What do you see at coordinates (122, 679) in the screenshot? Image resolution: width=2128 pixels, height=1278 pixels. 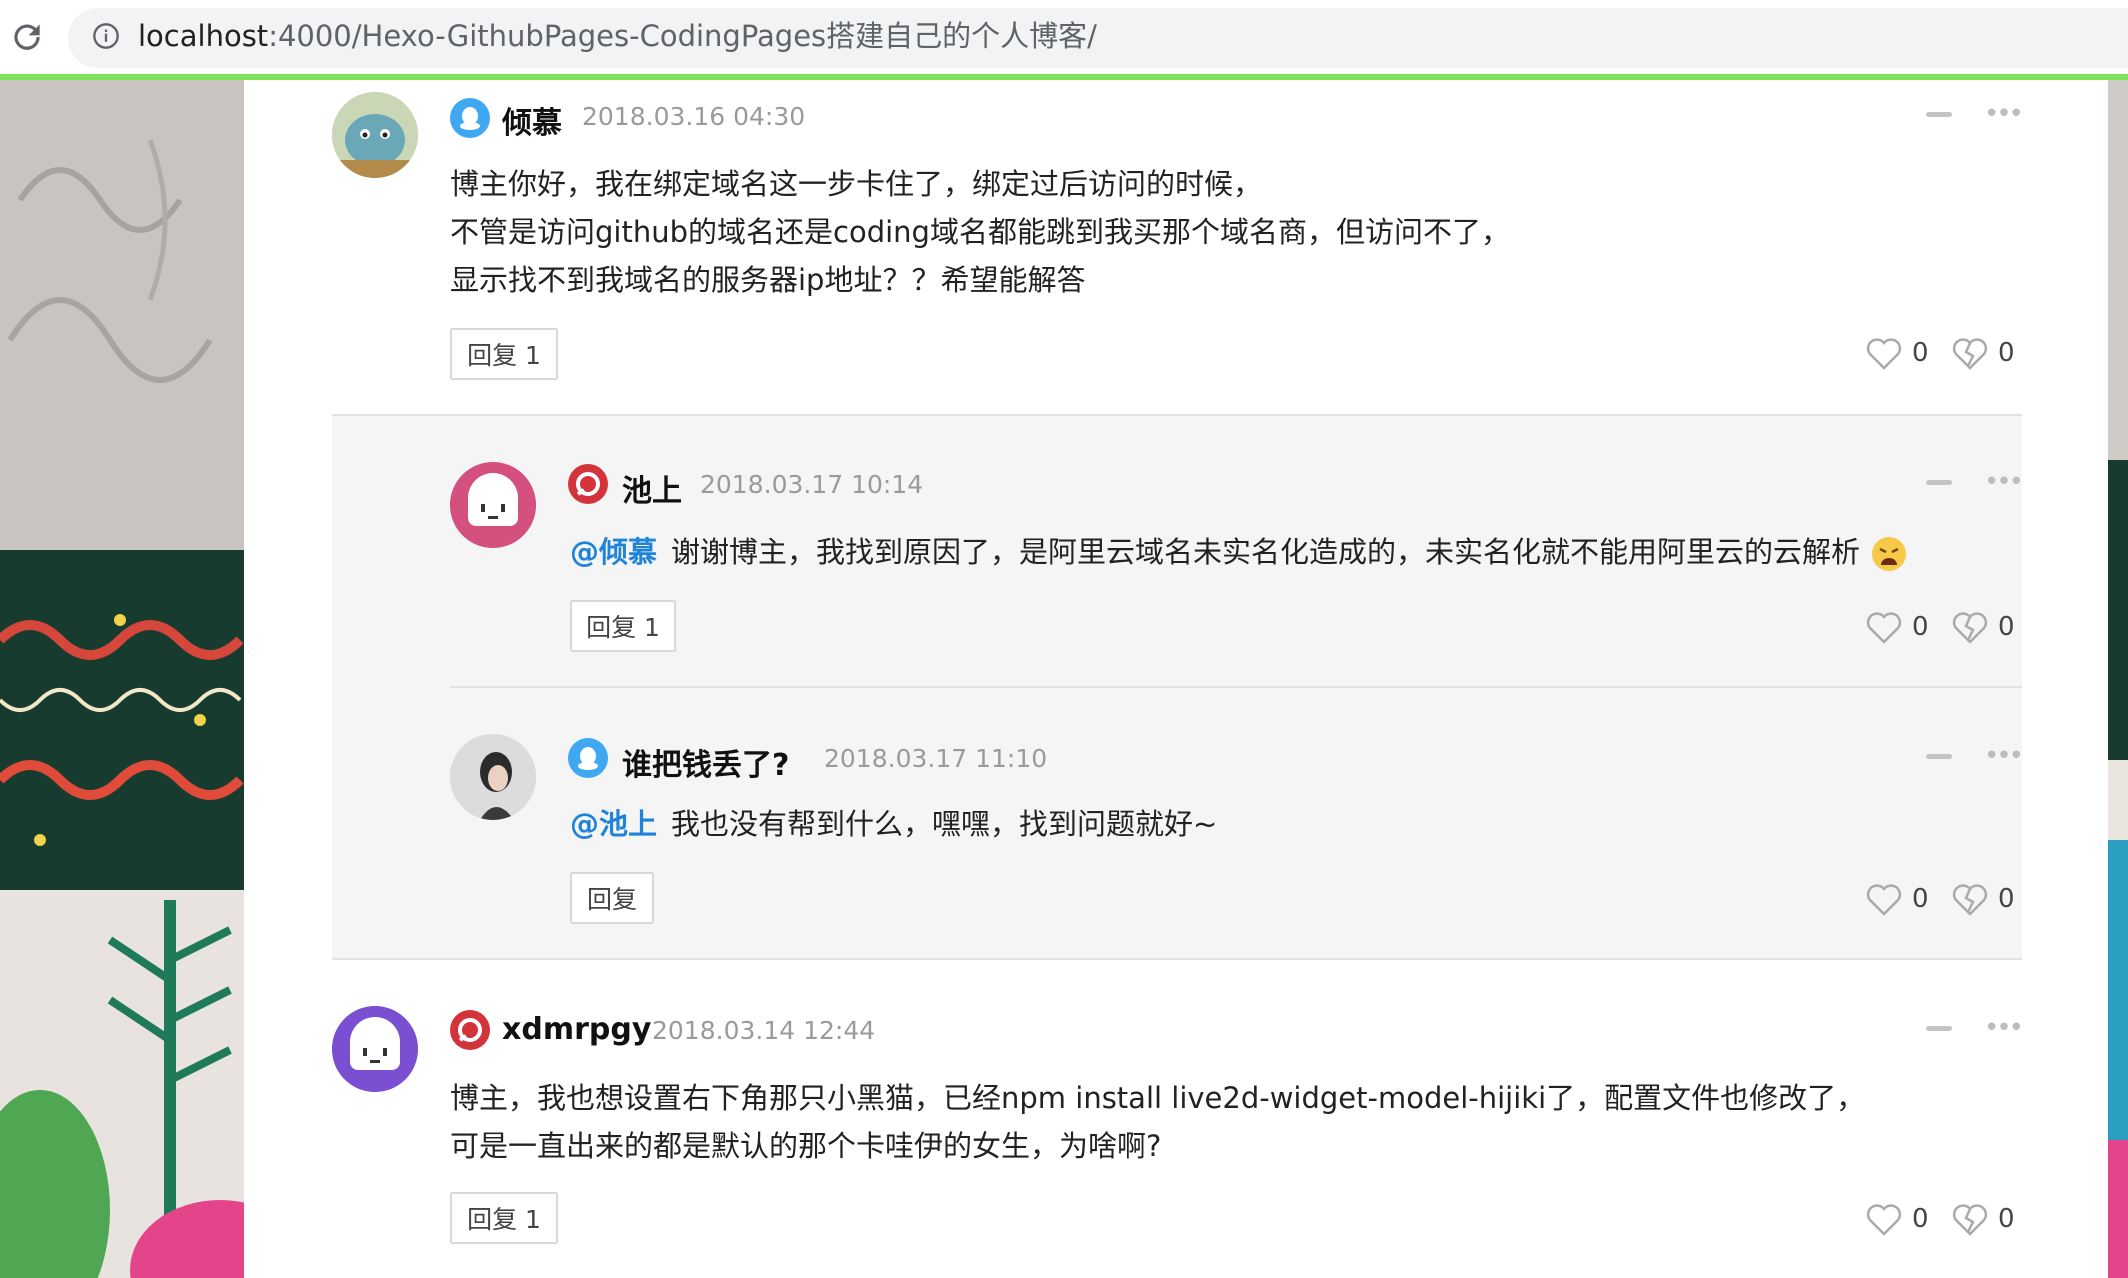 I see `background-art-left` at bounding box center [122, 679].